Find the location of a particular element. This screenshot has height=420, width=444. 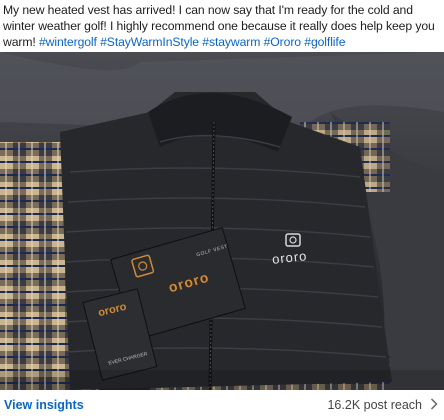

hashtag-wintergolf: #wintergolf is located at coordinates (68, 42).